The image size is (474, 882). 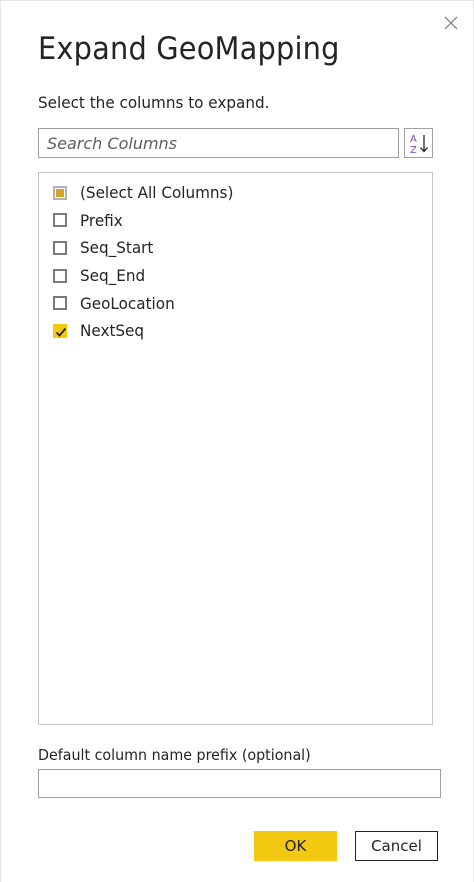 What do you see at coordinates (60, 275) in the screenshot?
I see `seq-end-checkbox` at bounding box center [60, 275].